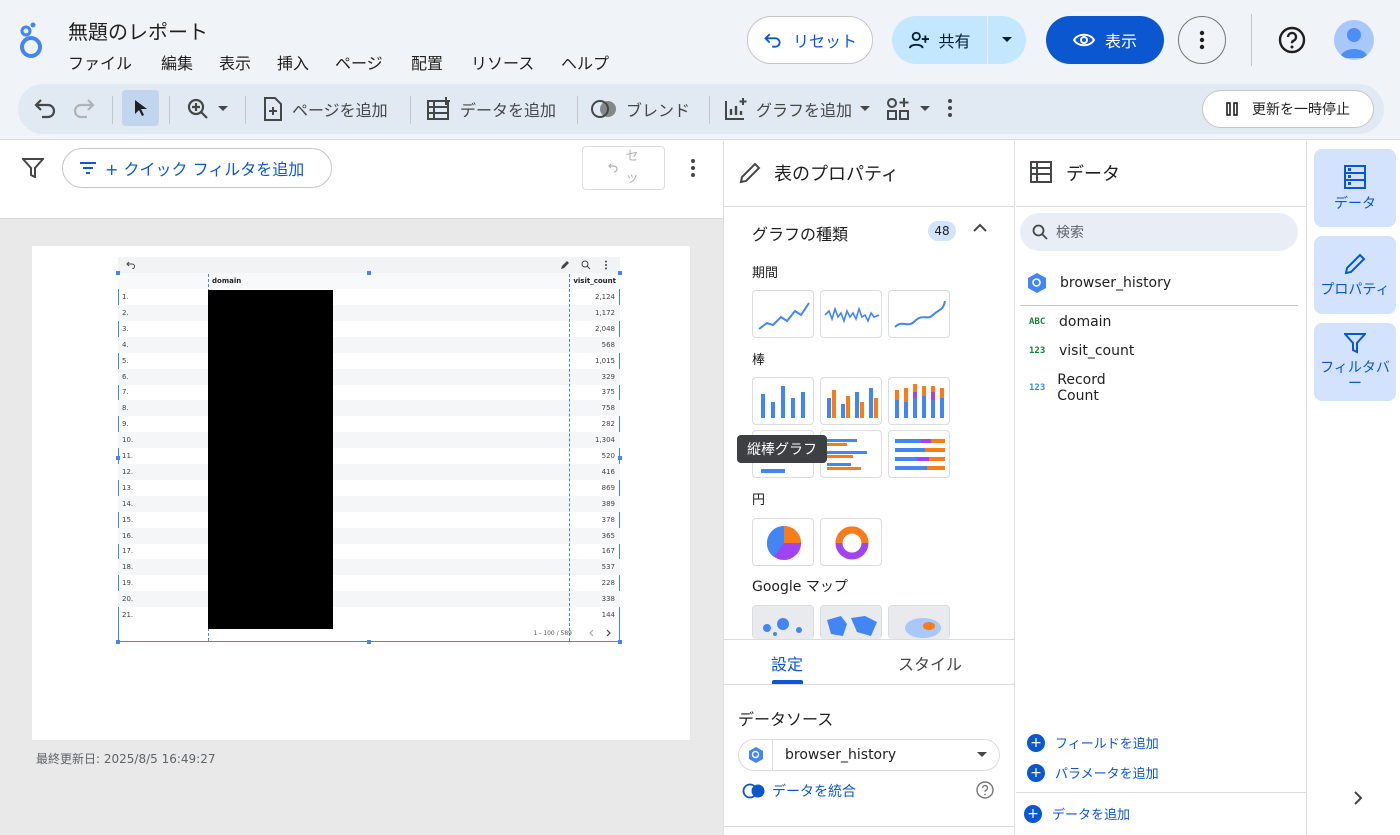 The height and width of the screenshot is (835, 1400). I want to click on view-label: 表示, so click(1120, 41).